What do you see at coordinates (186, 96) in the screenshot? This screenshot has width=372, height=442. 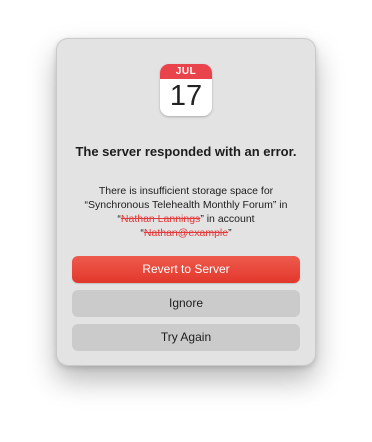 I see `calendar-day: 17` at bounding box center [186, 96].